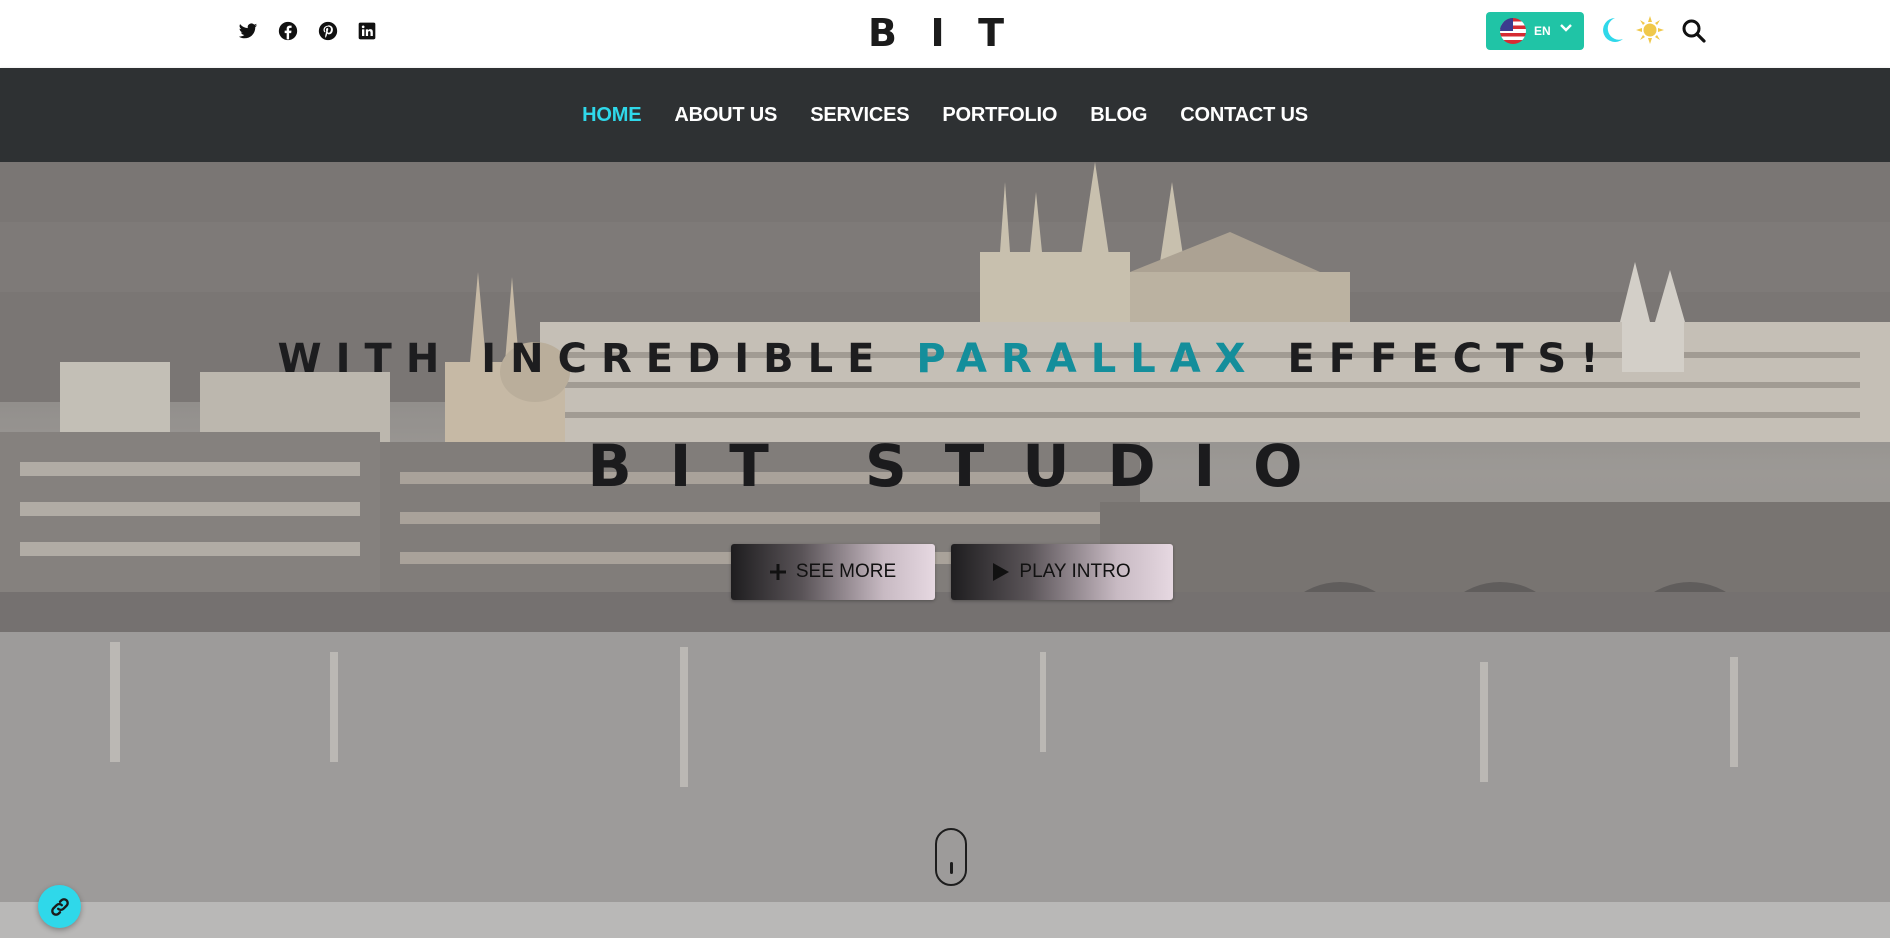 Image resolution: width=1890 pixels, height=938 pixels. I want to click on language-selector: EN, so click(1535, 31).